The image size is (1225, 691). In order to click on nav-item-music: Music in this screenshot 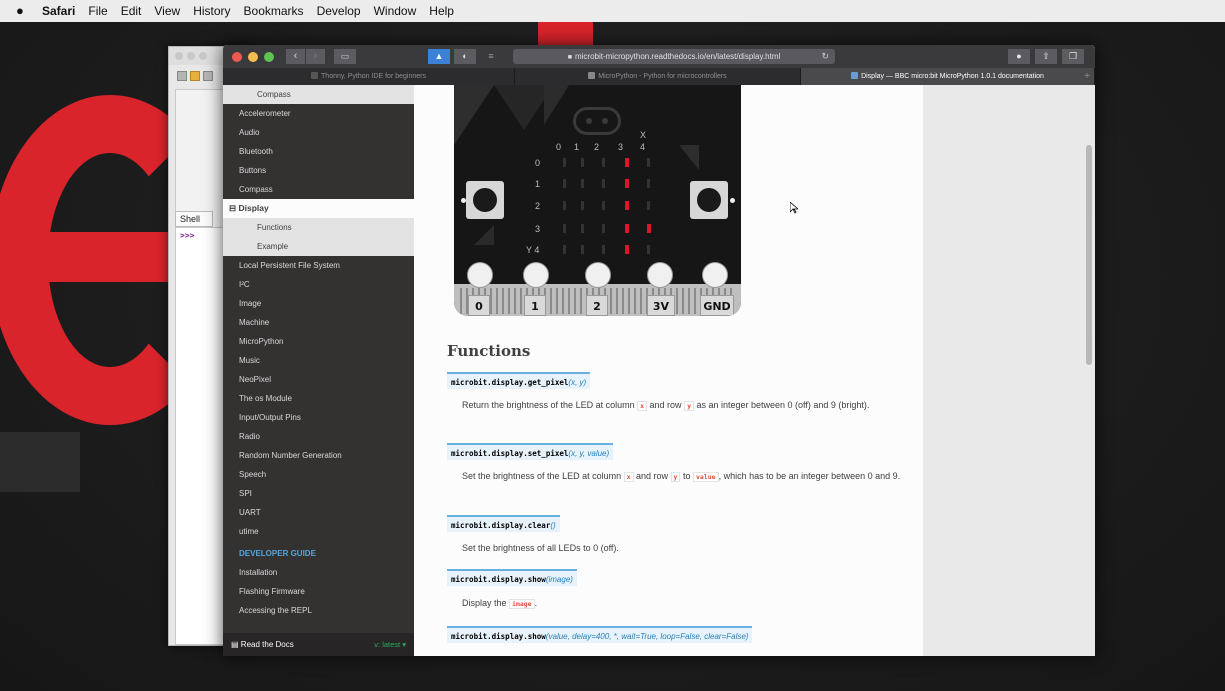, I will do `click(318, 360)`.